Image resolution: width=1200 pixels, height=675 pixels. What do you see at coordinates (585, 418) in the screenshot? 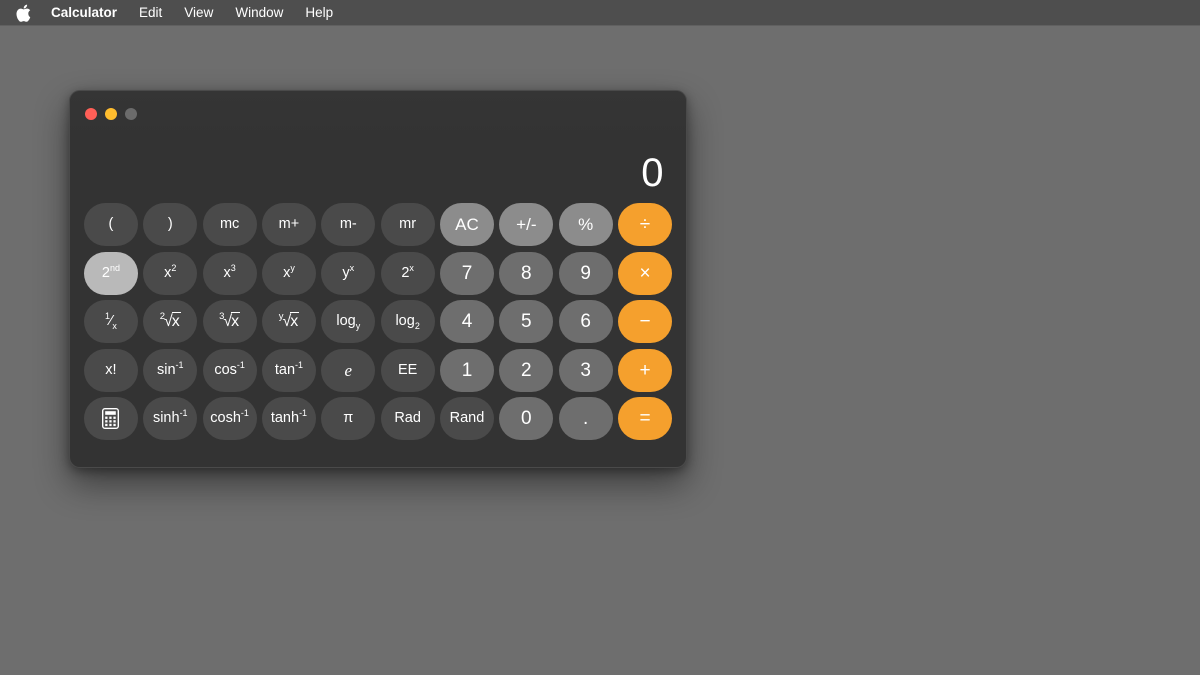
I see `key-decimal-point: .` at bounding box center [585, 418].